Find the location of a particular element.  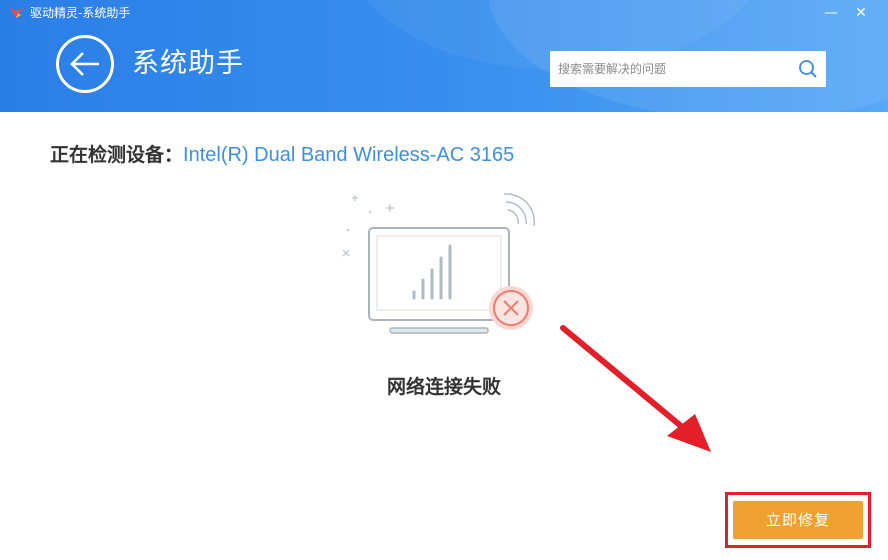

fix-now-button: 立即修复 is located at coordinates (798, 520).